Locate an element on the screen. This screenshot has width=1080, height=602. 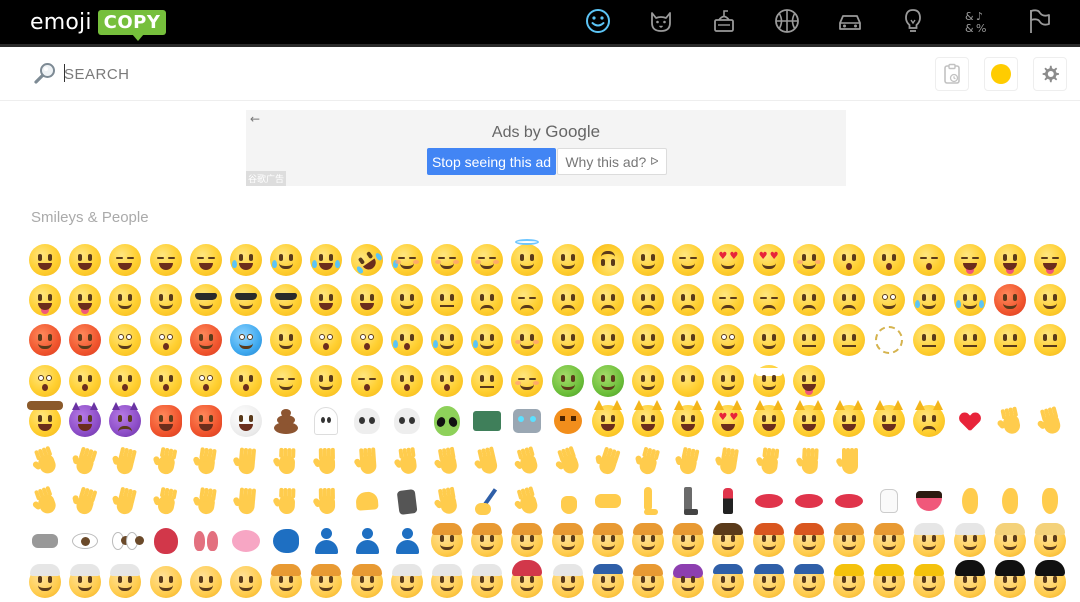
emoji-sleepy is located at coordinates (367, 381).